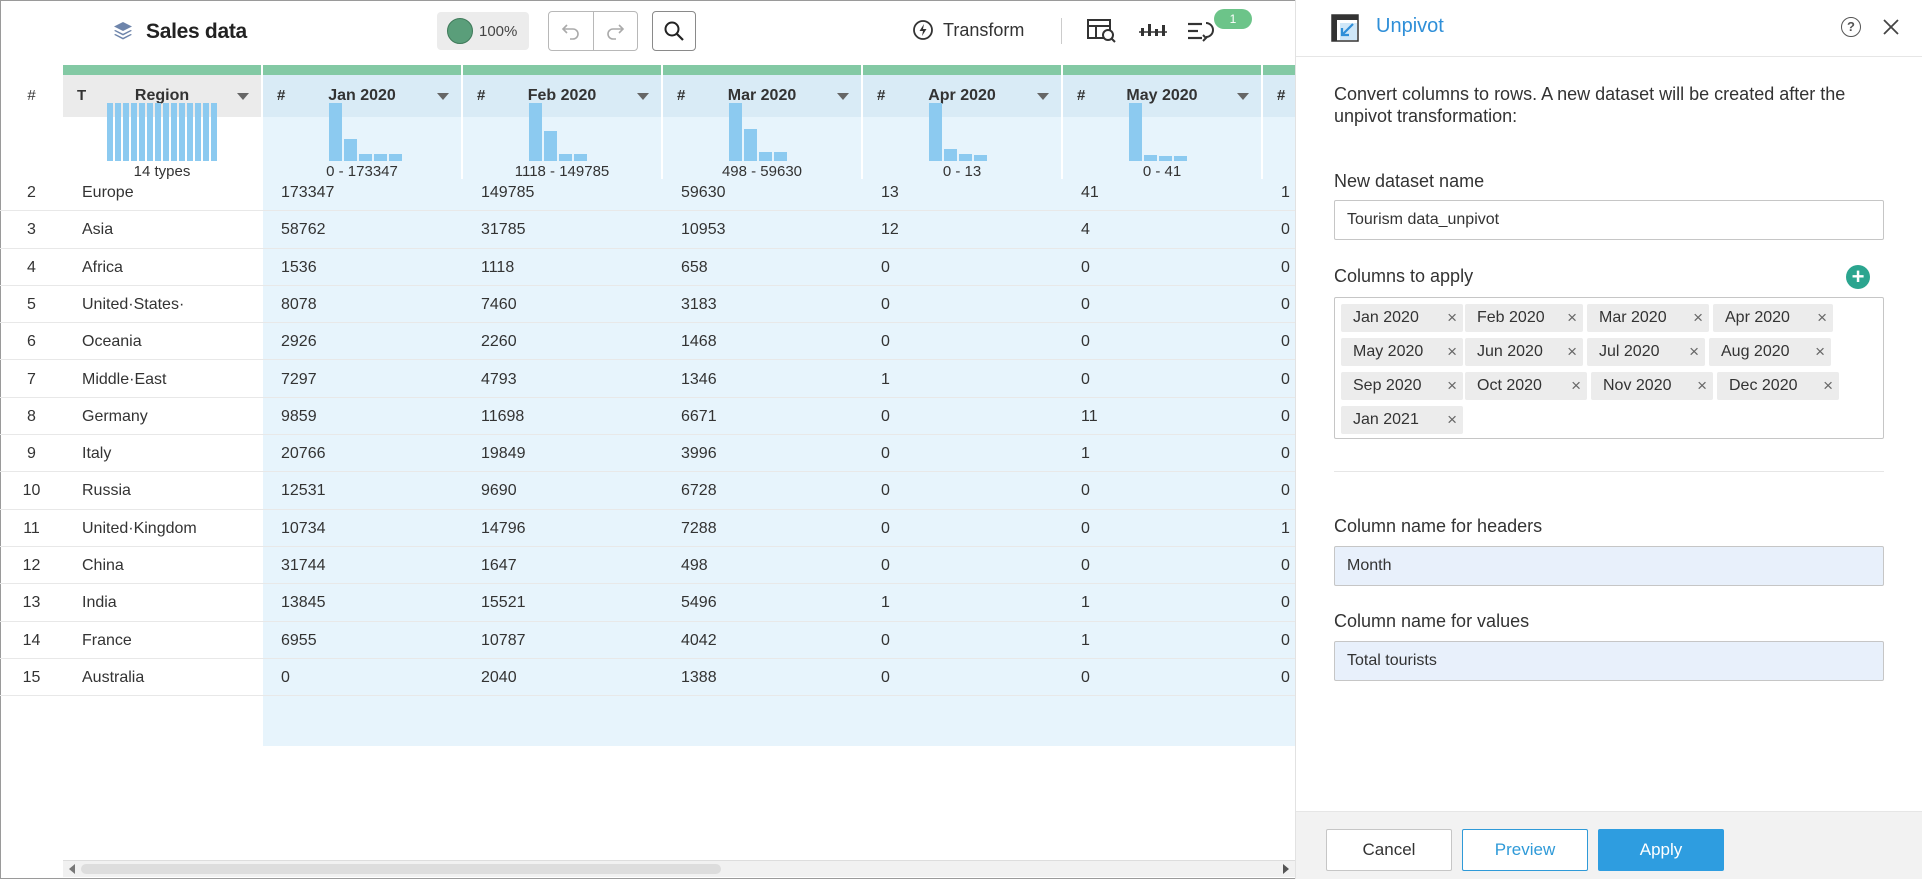 The width and height of the screenshot is (1922, 879). Describe the element at coordinates (112, 341) in the screenshot. I see `region-cell: Oceania` at that location.